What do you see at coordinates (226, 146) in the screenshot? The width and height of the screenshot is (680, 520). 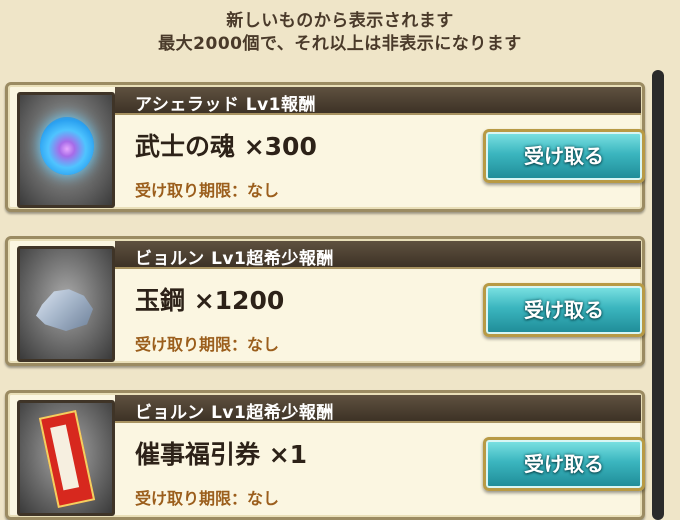 I see `item-name: 武士の魂 ×300` at bounding box center [226, 146].